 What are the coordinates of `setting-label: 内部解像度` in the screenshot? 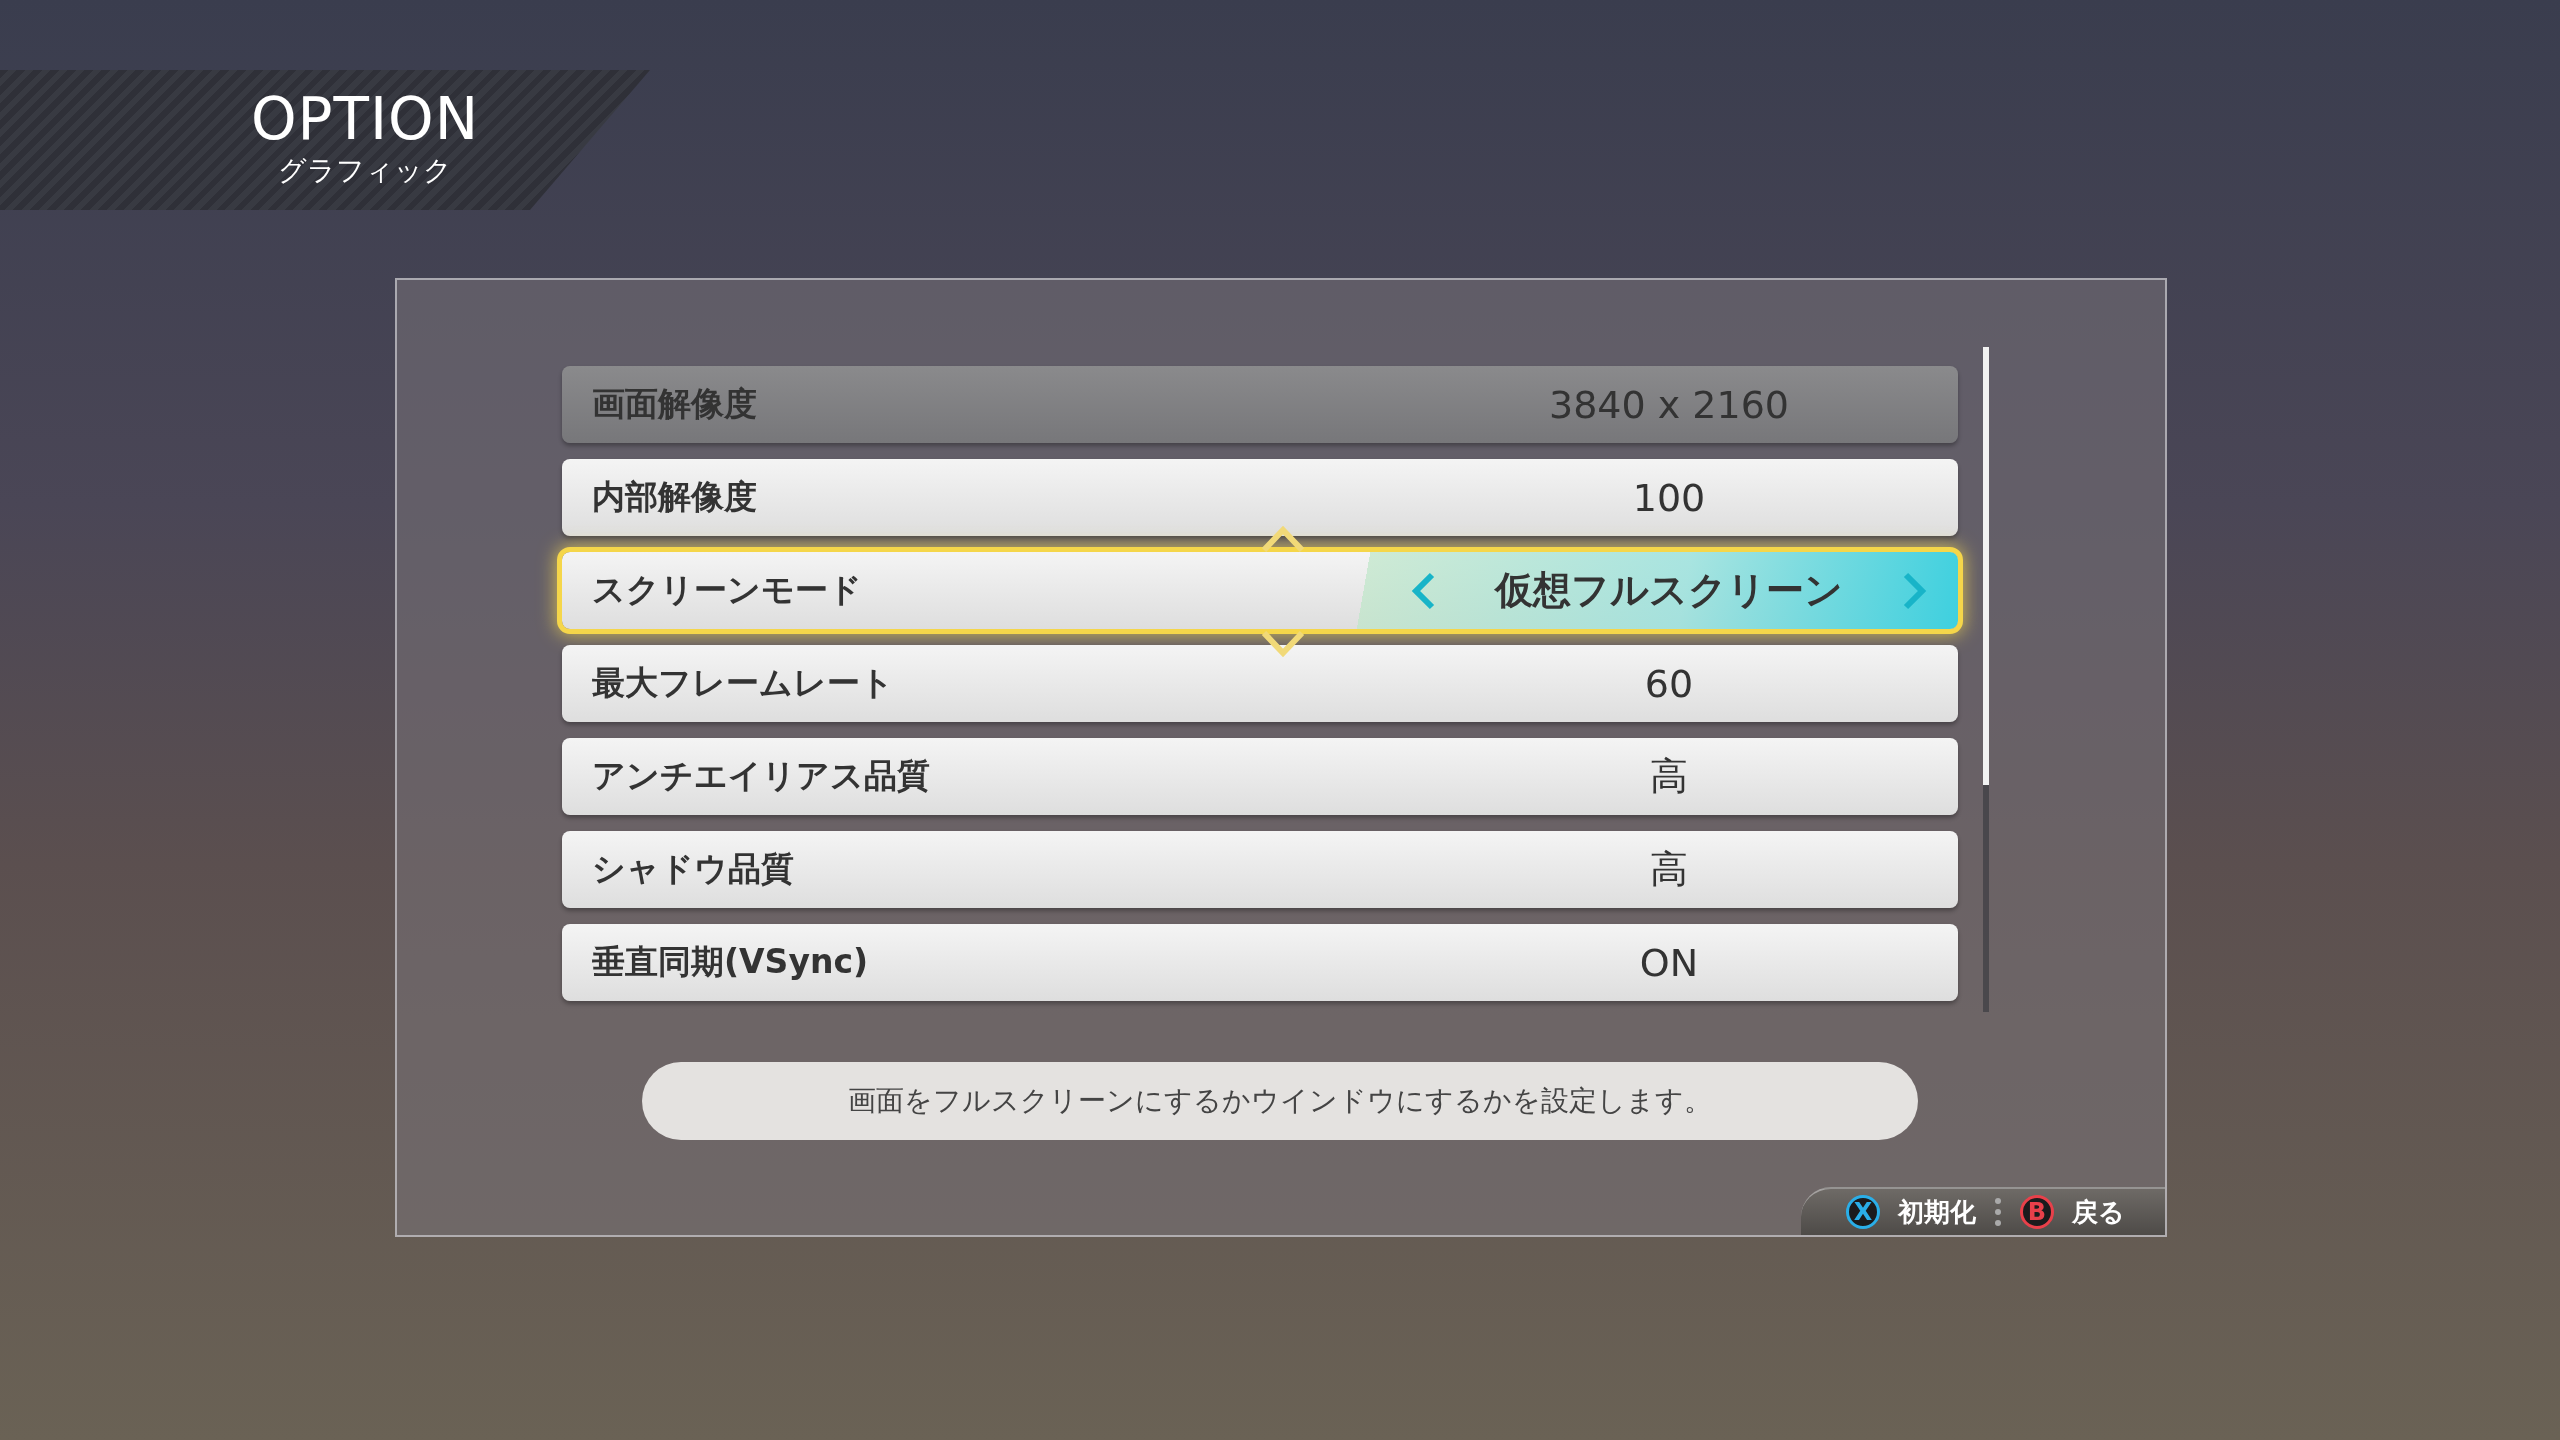 It's located at (674, 497).